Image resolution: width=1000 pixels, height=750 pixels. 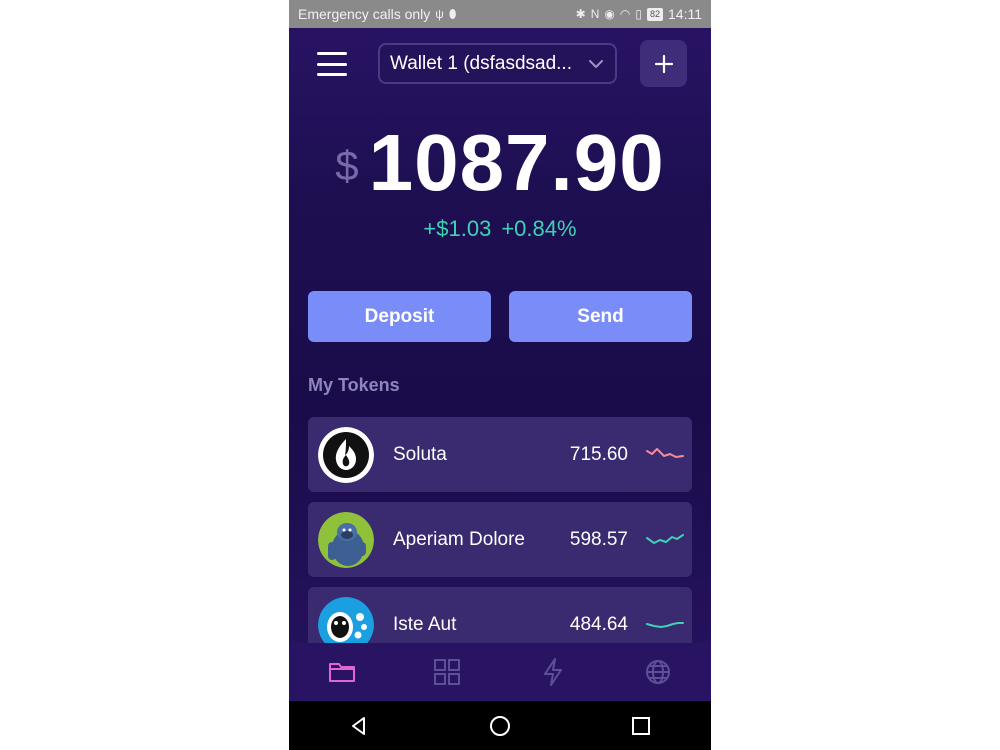 I want to click on token-row-soluta: Soluta 715.60, so click(x=500, y=454).